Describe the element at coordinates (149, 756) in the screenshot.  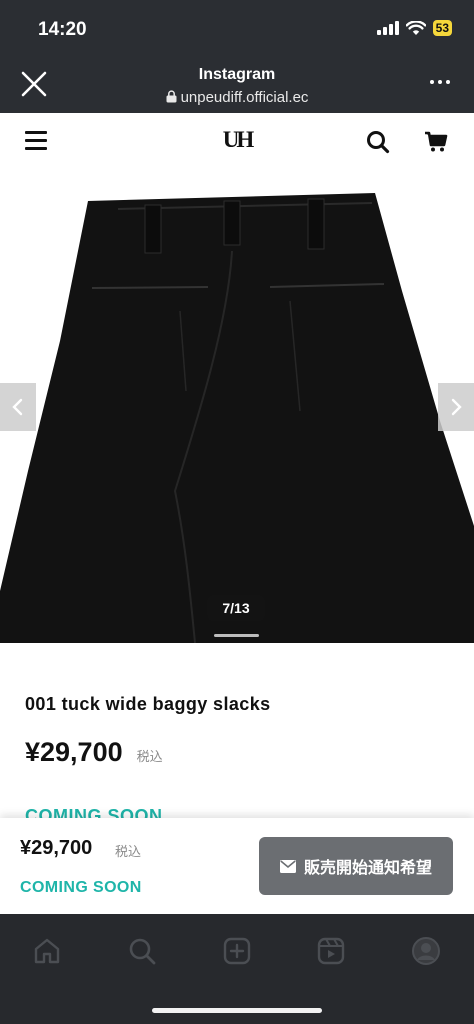
I see `tax-label: 税込` at that location.